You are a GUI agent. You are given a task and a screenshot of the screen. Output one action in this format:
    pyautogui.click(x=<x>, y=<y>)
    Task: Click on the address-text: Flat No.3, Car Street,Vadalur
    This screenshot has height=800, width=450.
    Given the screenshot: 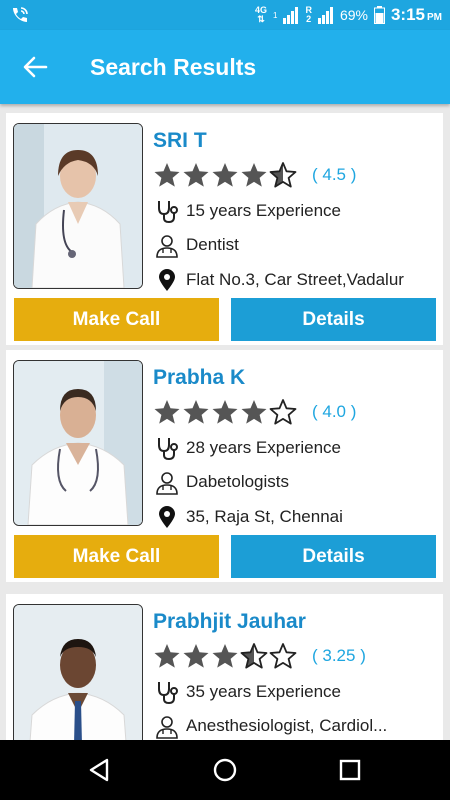 What is the action you would take?
    pyautogui.click(x=295, y=279)
    